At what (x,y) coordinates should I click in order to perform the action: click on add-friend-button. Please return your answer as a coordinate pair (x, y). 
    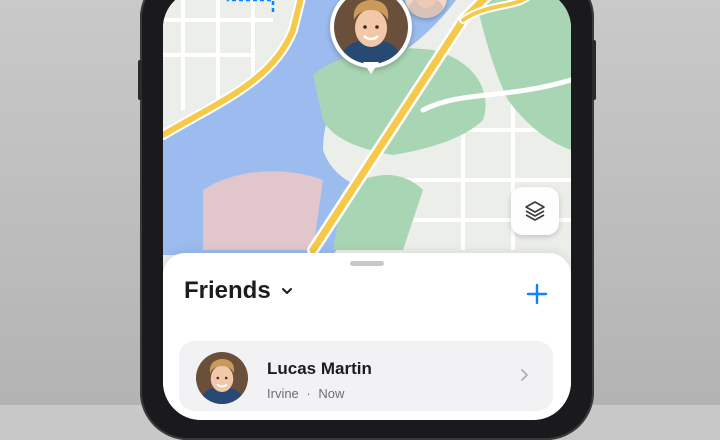
    Looking at the image, I should click on (537, 294).